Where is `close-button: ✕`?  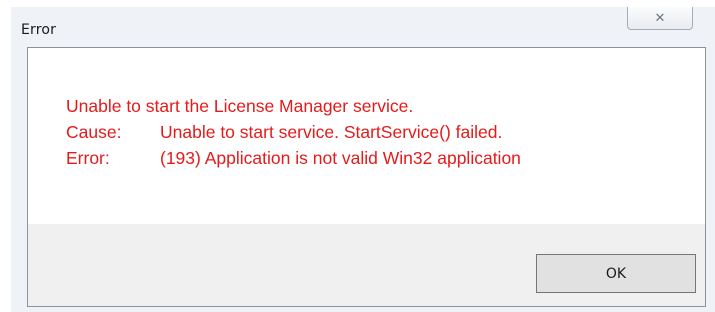 close-button: ✕ is located at coordinates (660, 18).